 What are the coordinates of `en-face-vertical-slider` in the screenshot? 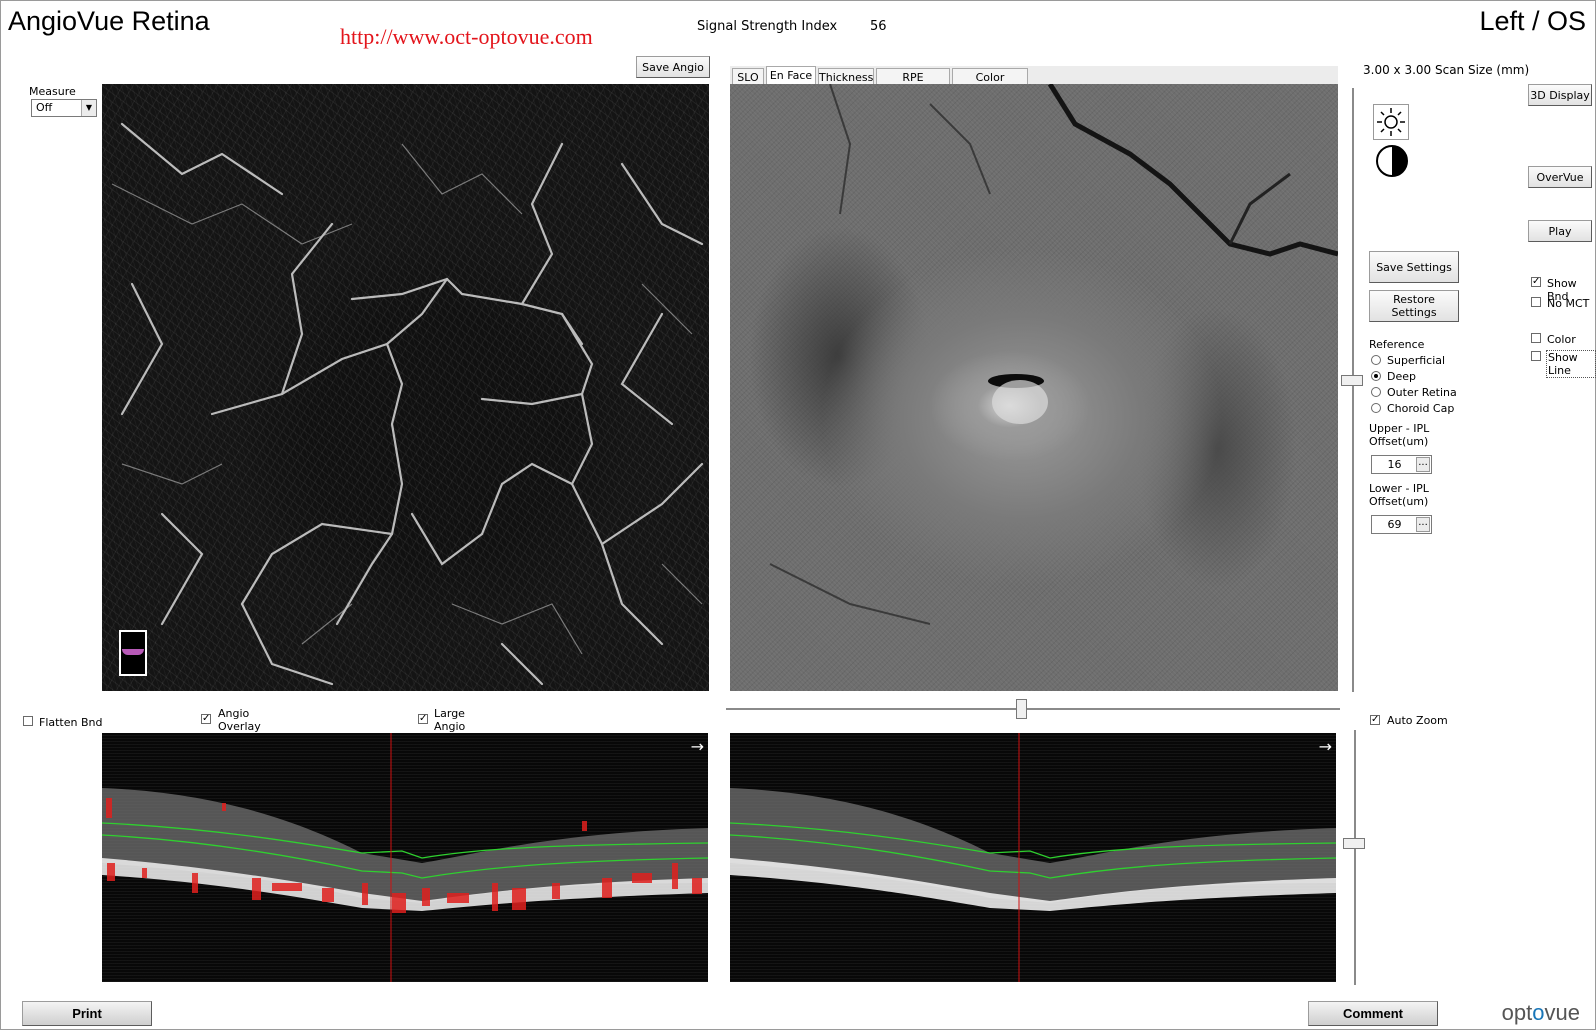 It's located at (1353, 390).